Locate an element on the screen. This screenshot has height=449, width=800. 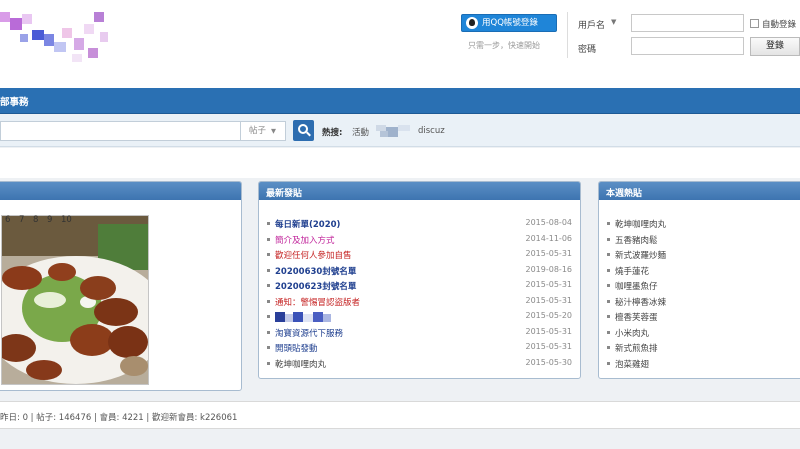
search-button is located at coordinates (303, 130).